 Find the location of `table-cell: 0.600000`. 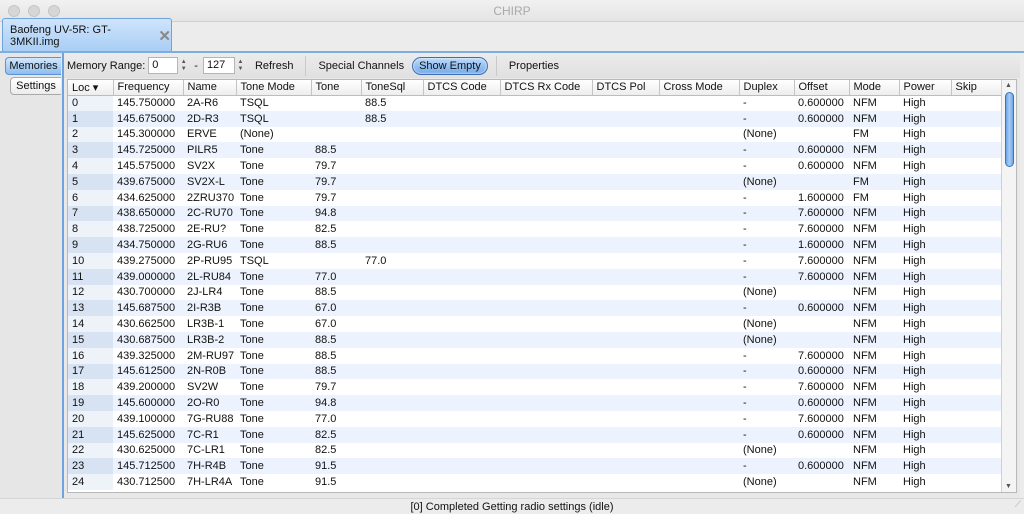

table-cell: 0.600000 is located at coordinates (821, 308).